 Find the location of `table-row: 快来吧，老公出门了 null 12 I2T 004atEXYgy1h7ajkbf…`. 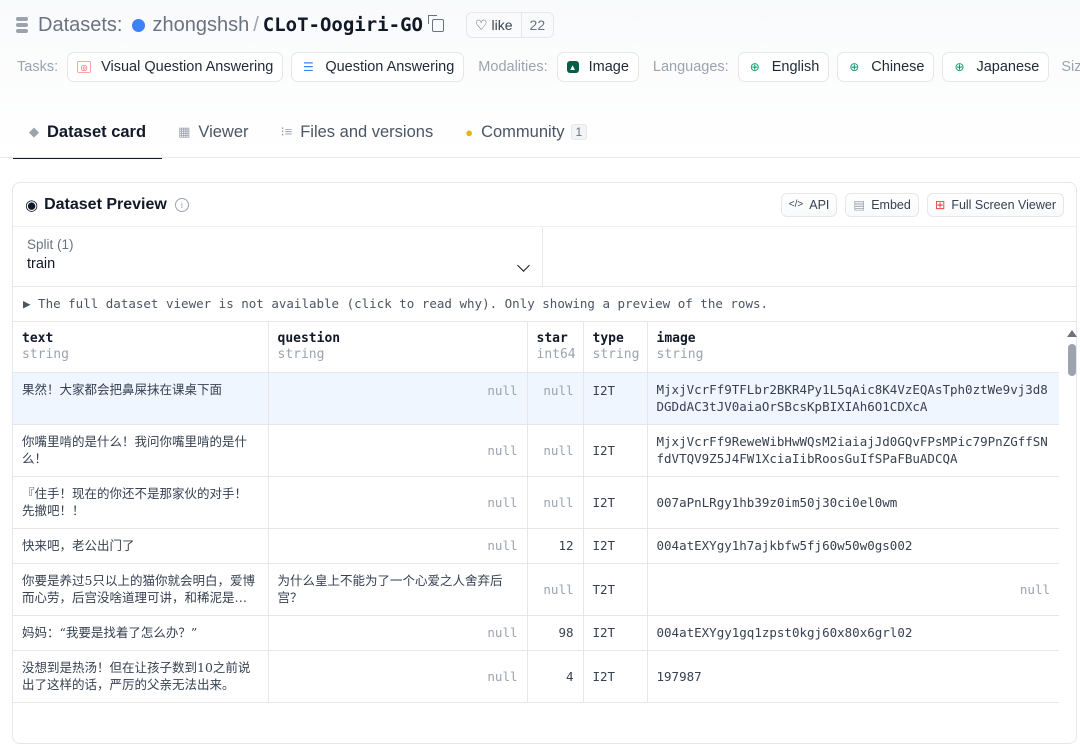

table-row: 快来吧，老公出门了 null 12 I2T 004atEXYgy1h7ajkbf… is located at coordinates (536, 546).